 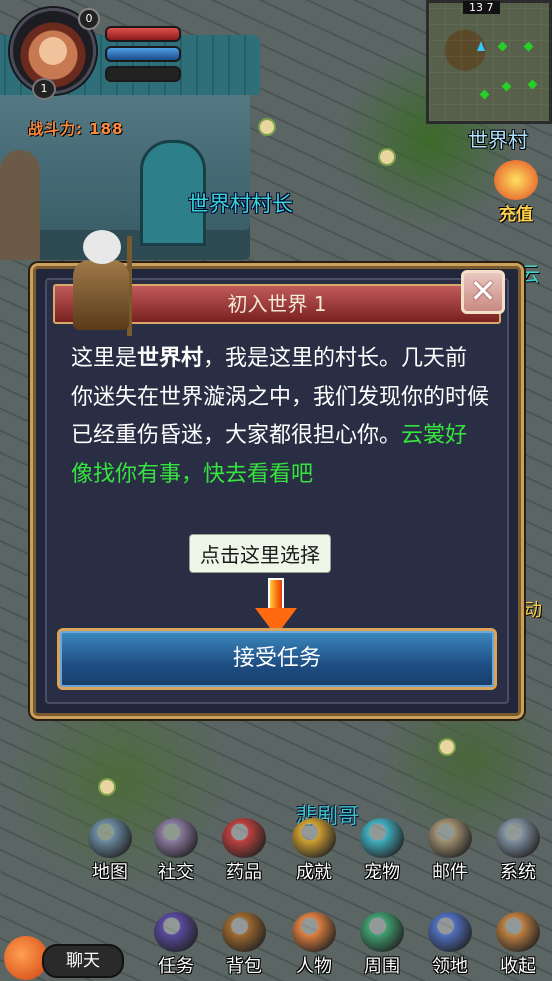 I want to click on pet-icon, so click(x=382, y=838).